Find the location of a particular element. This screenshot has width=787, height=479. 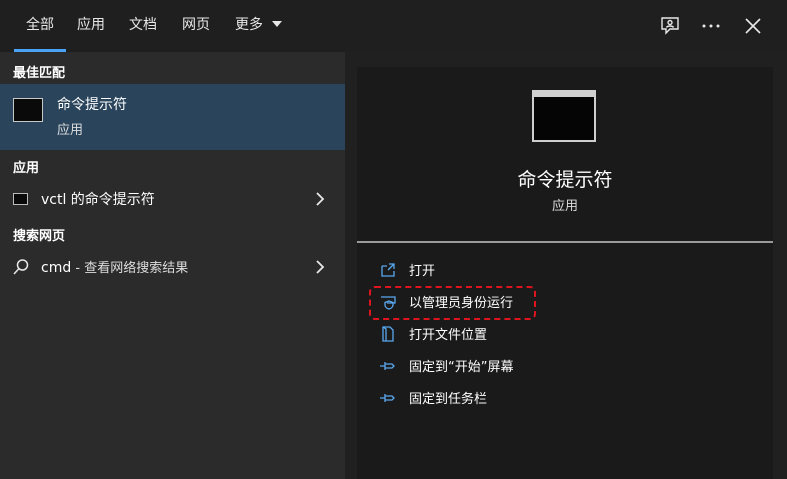

chevron-down-icon is located at coordinates (277, 24).